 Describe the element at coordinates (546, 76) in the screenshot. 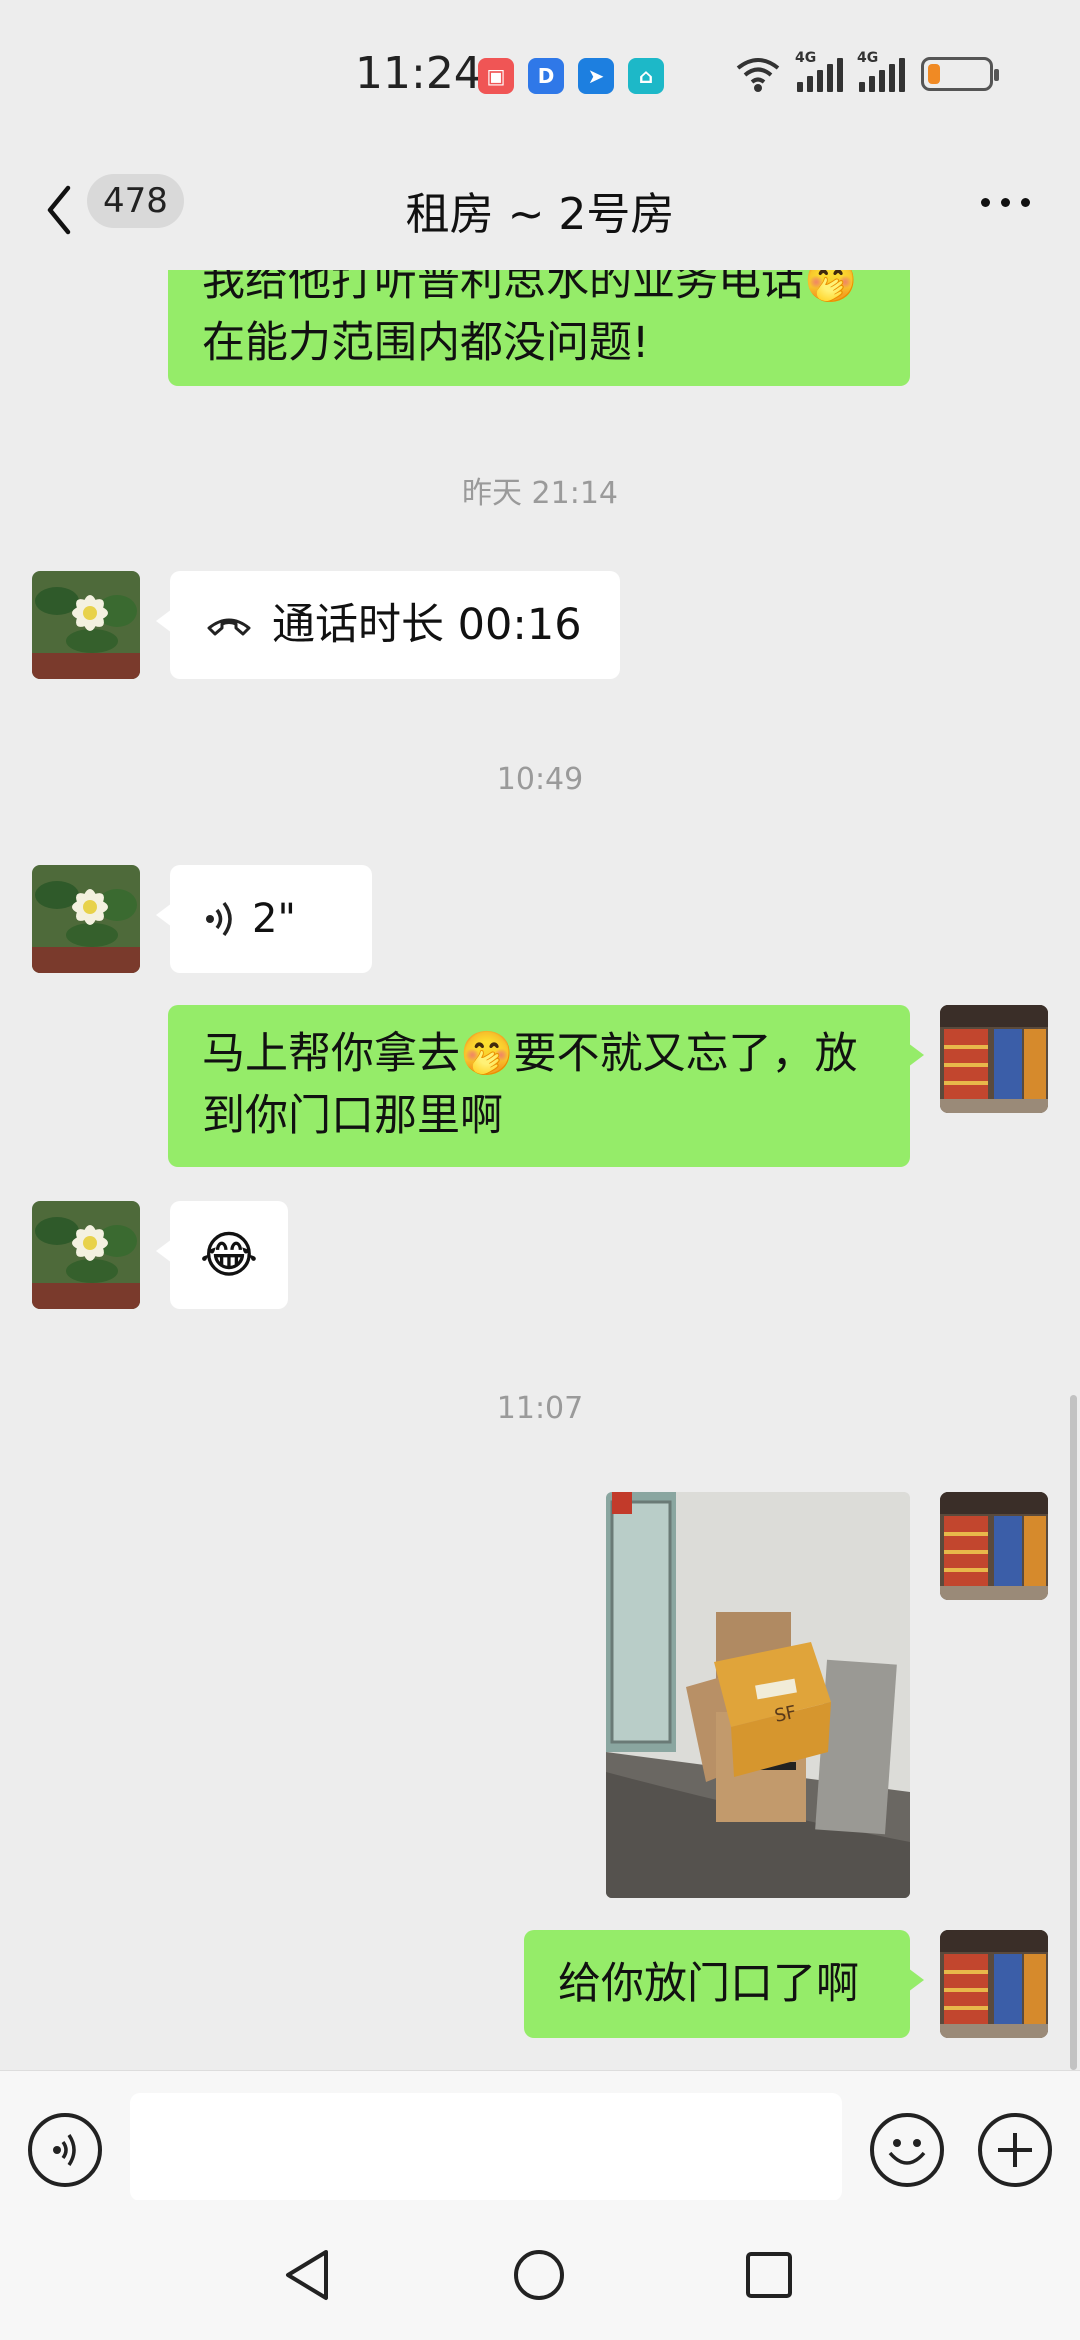

I see `dingtalk-app-icon: D` at that location.